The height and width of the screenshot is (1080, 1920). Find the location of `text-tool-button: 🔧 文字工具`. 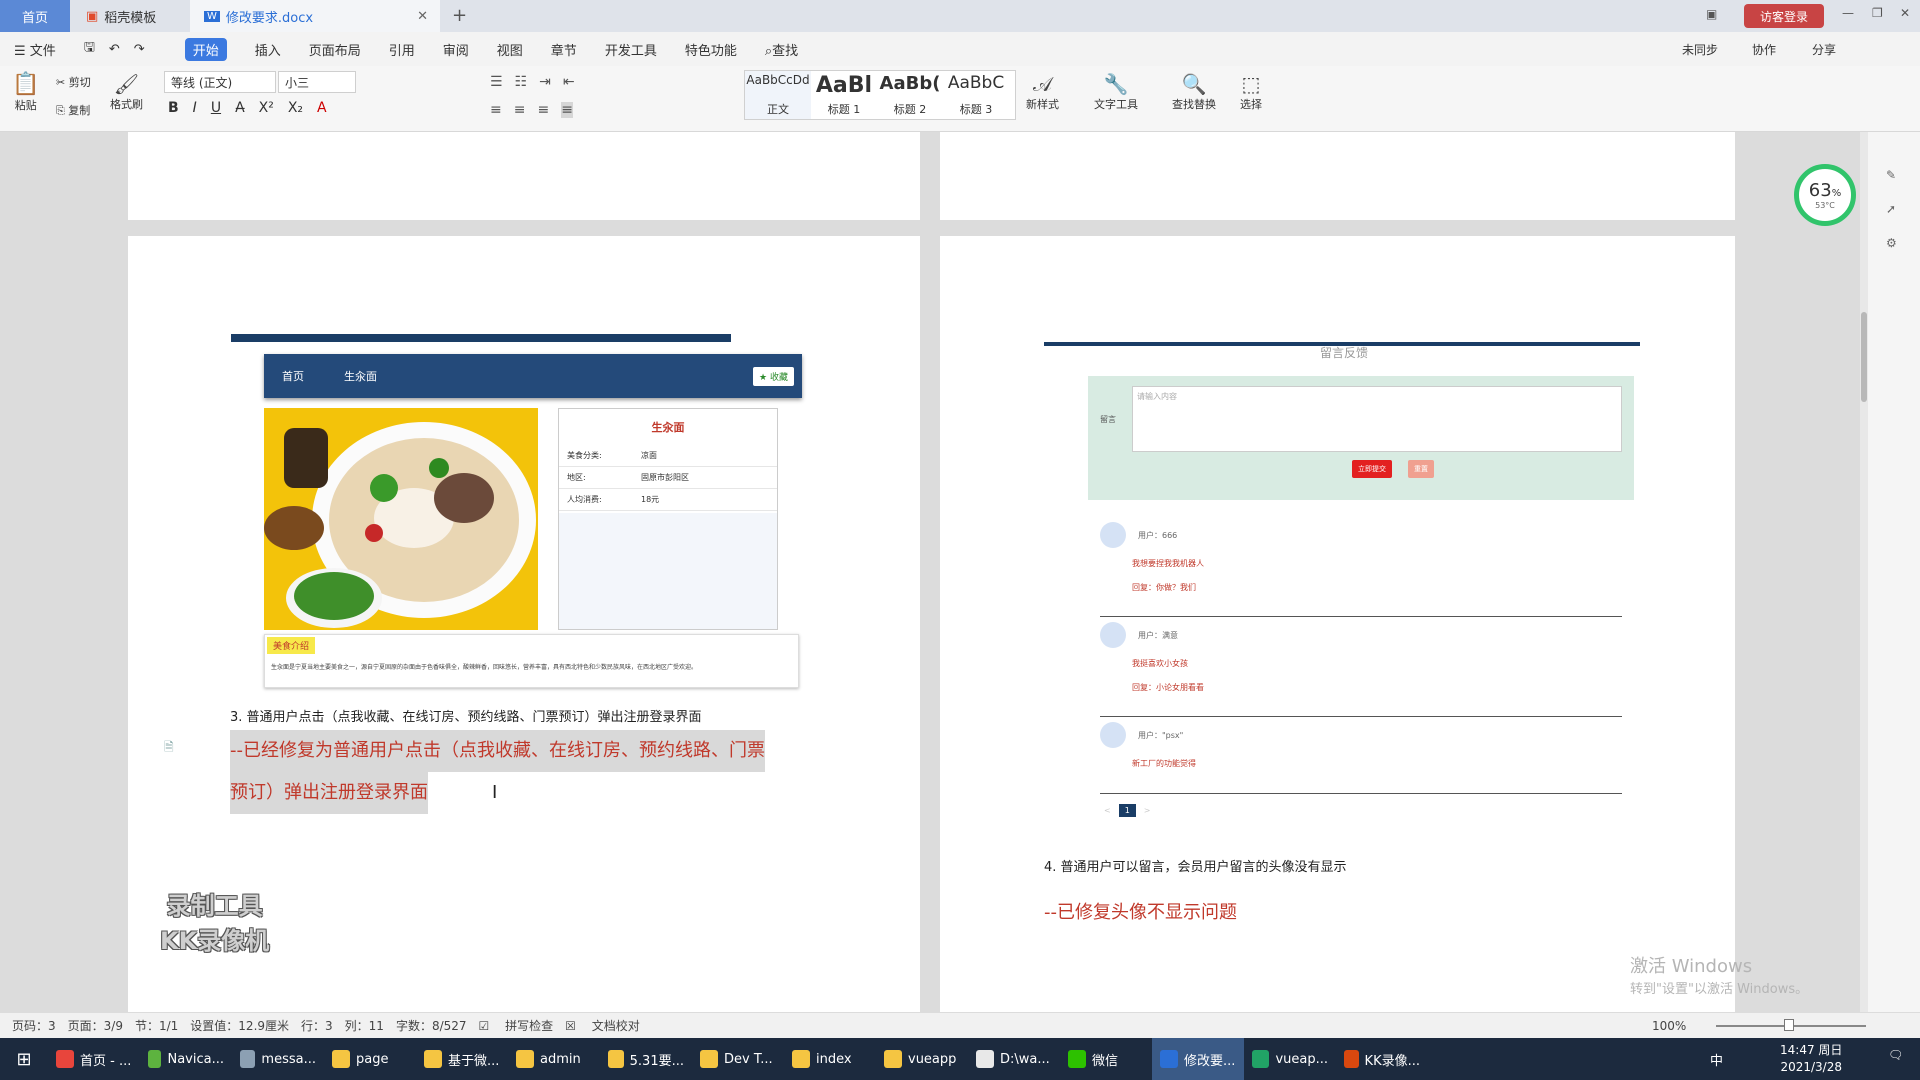

text-tool-button: 🔧 文字工具 is located at coordinates (1116, 92).